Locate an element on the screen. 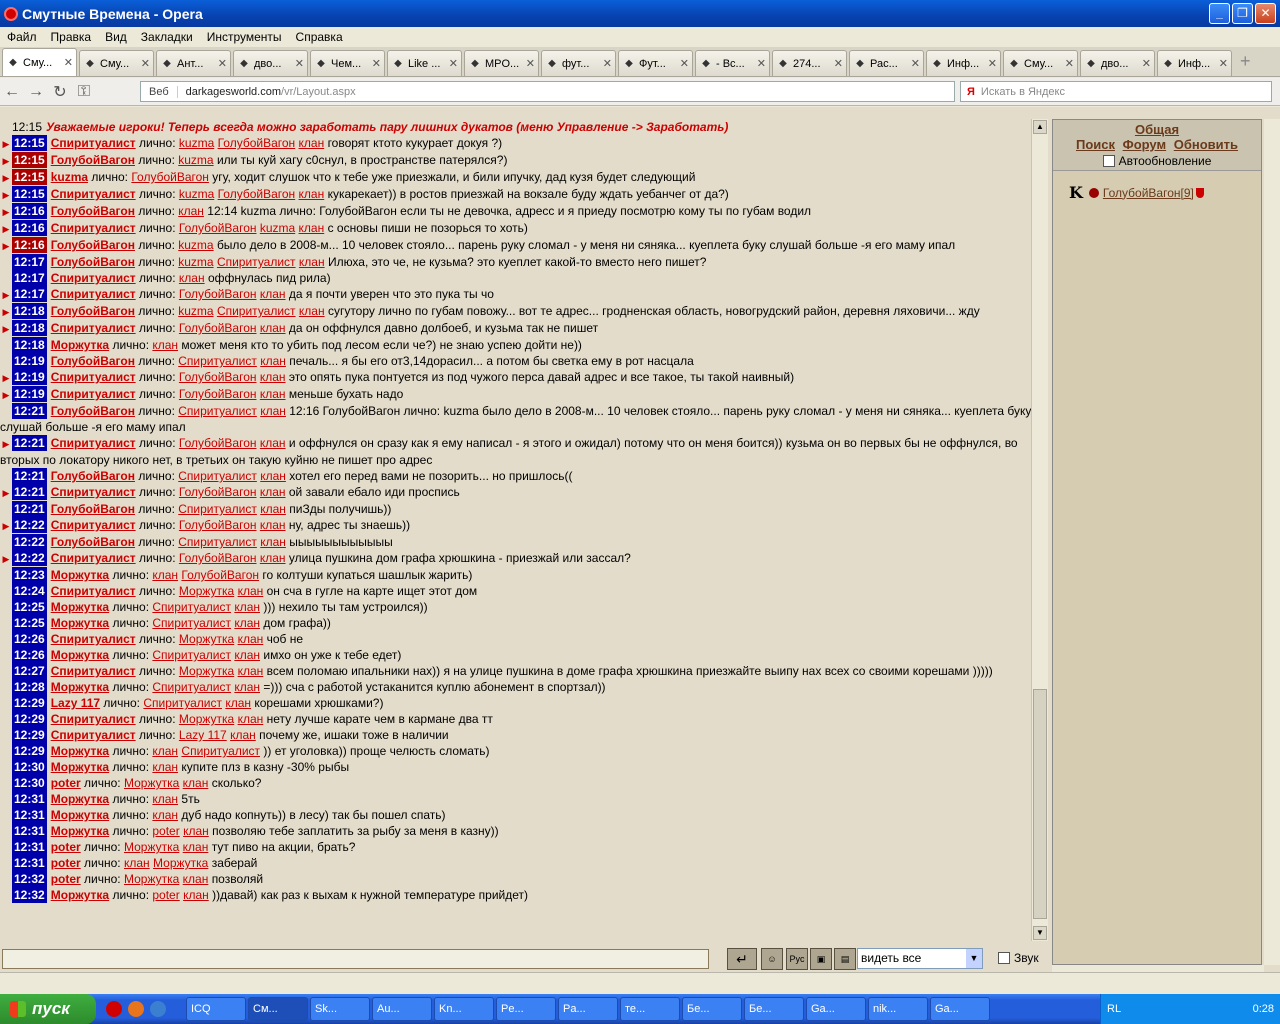  recipient-nick: Lazy 117 is located at coordinates (203, 735).